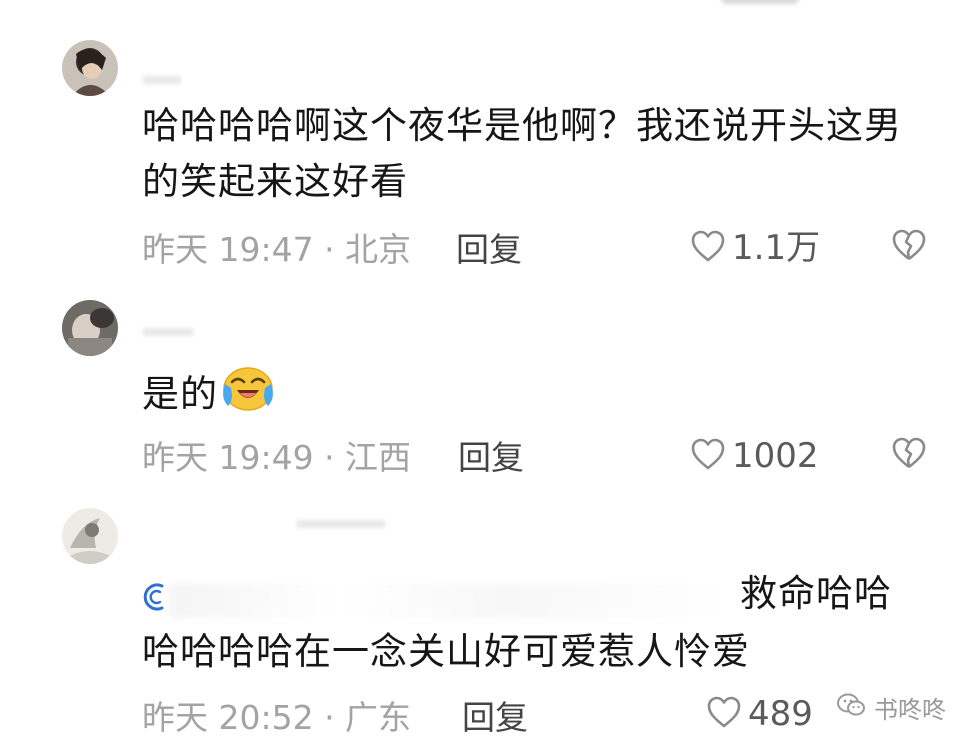 This screenshot has width=977, height=751. I want to click on like-count: 1002, so click(775, 456).